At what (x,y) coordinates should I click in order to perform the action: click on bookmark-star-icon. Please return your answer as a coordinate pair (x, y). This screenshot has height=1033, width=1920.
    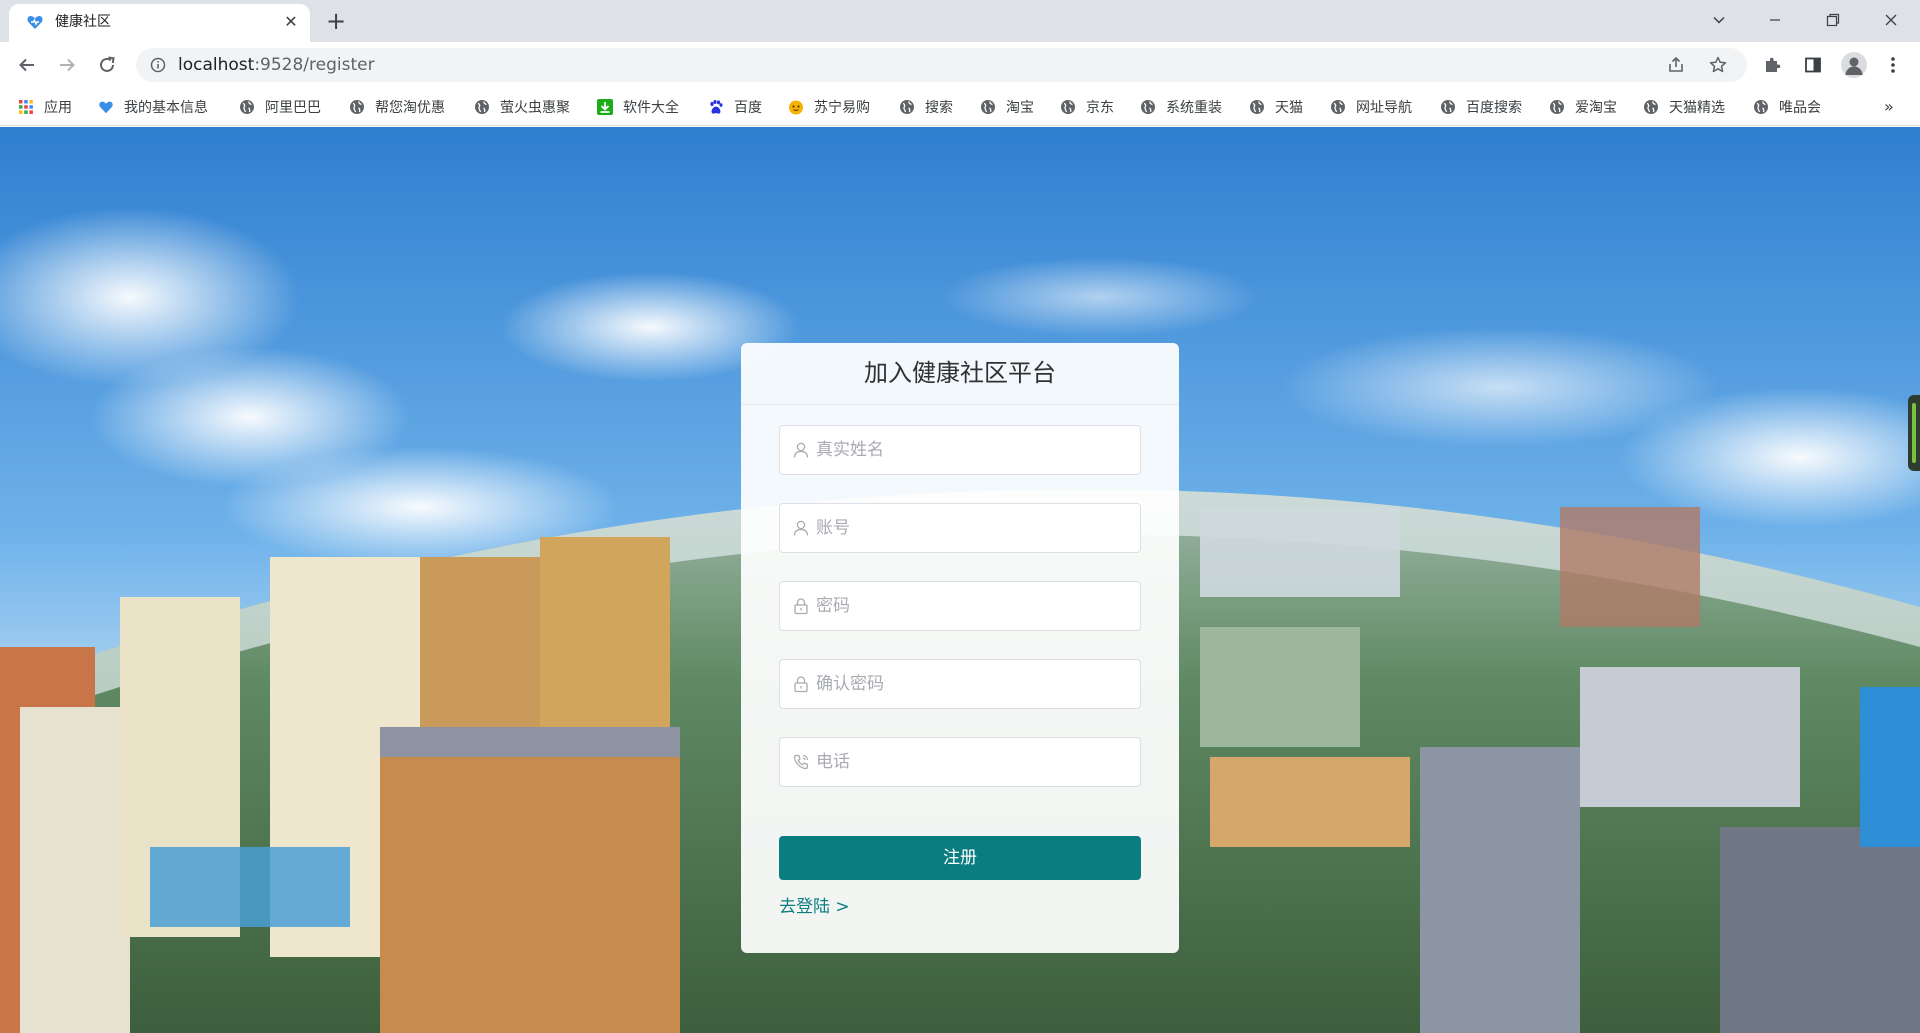
    Looking at the image, I should click on (1718, 65).